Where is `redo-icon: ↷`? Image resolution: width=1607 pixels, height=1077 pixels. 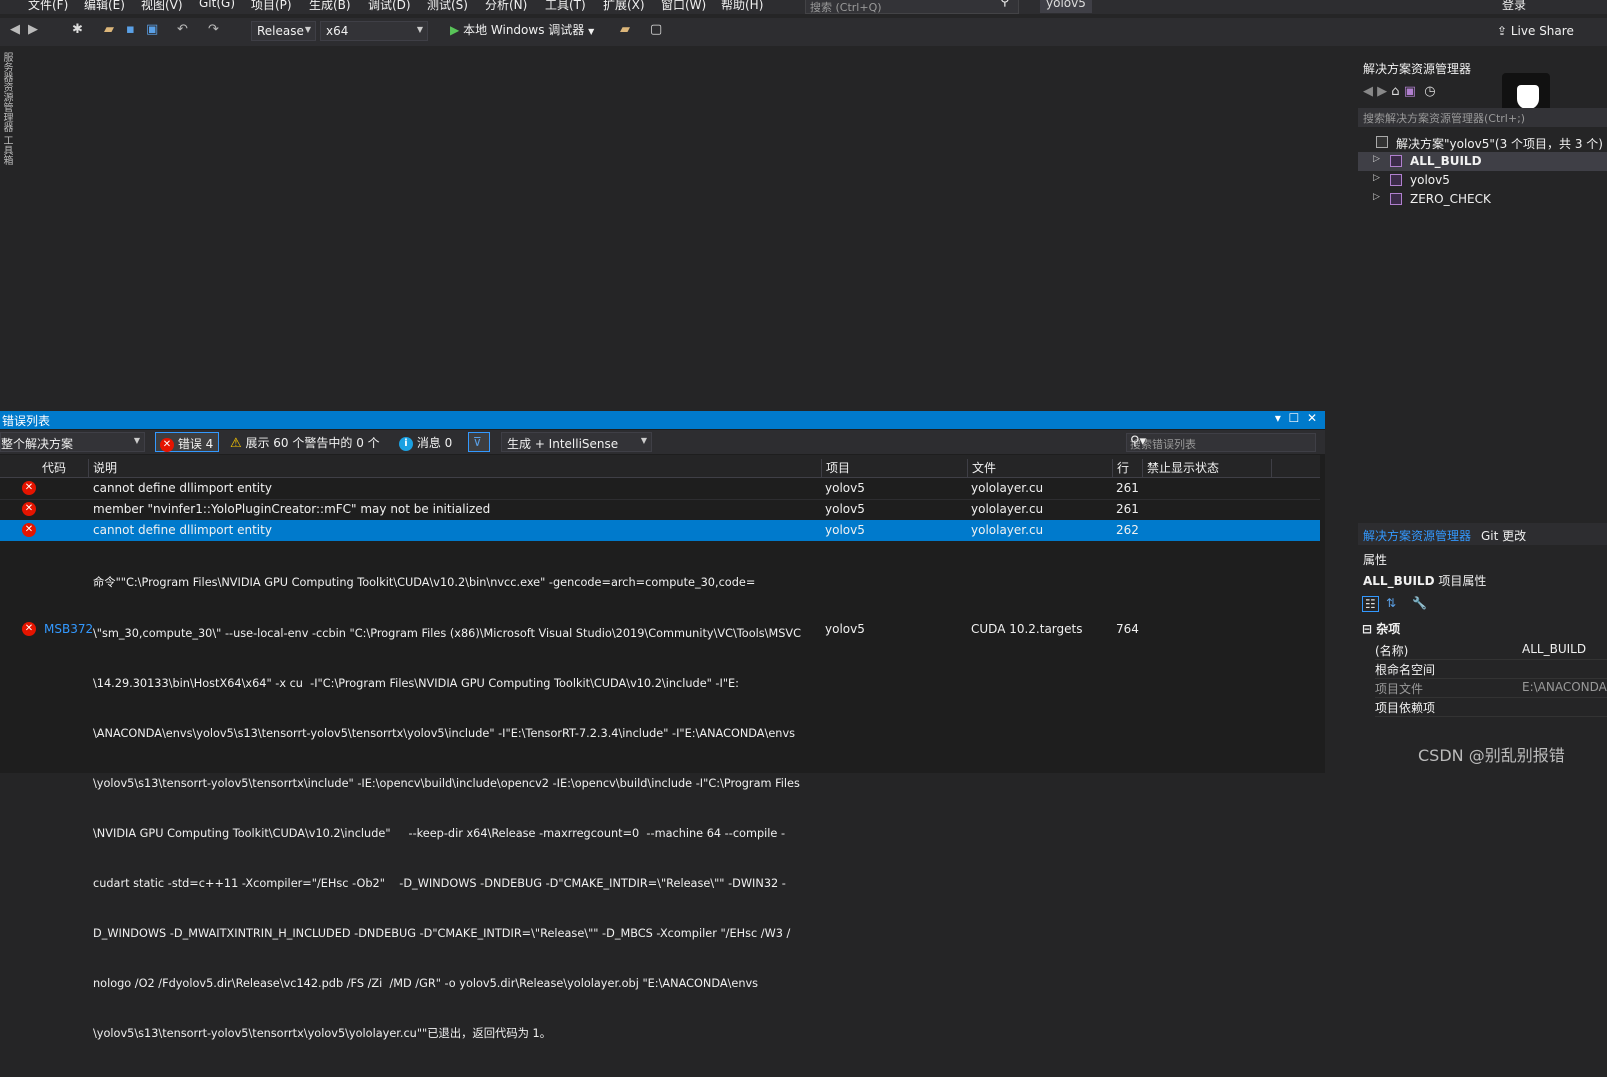 redo-icon: ↷ is located at coordinates (213, 29).